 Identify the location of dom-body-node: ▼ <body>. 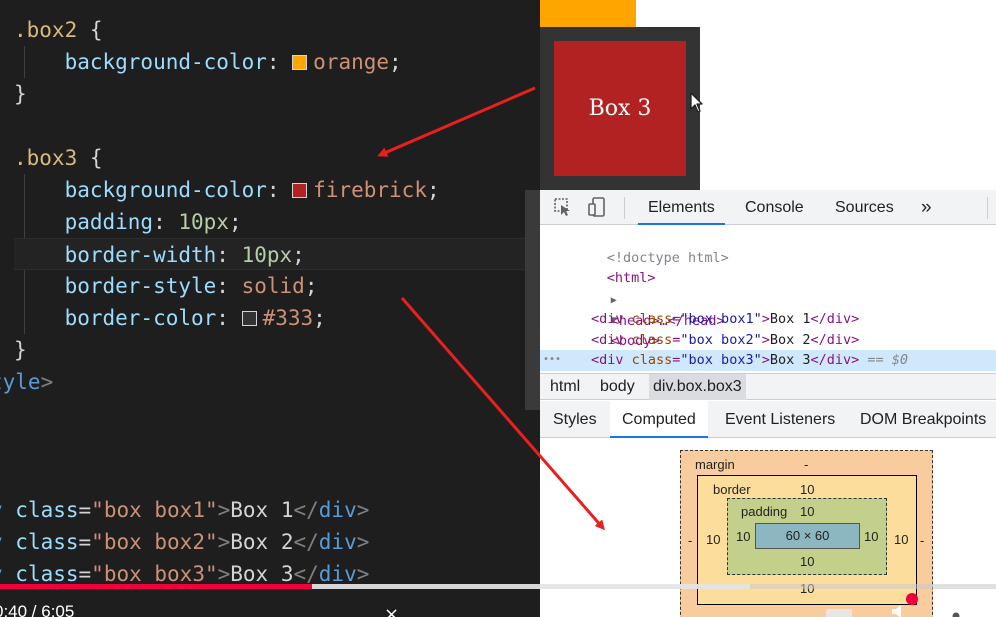
(611, 319).